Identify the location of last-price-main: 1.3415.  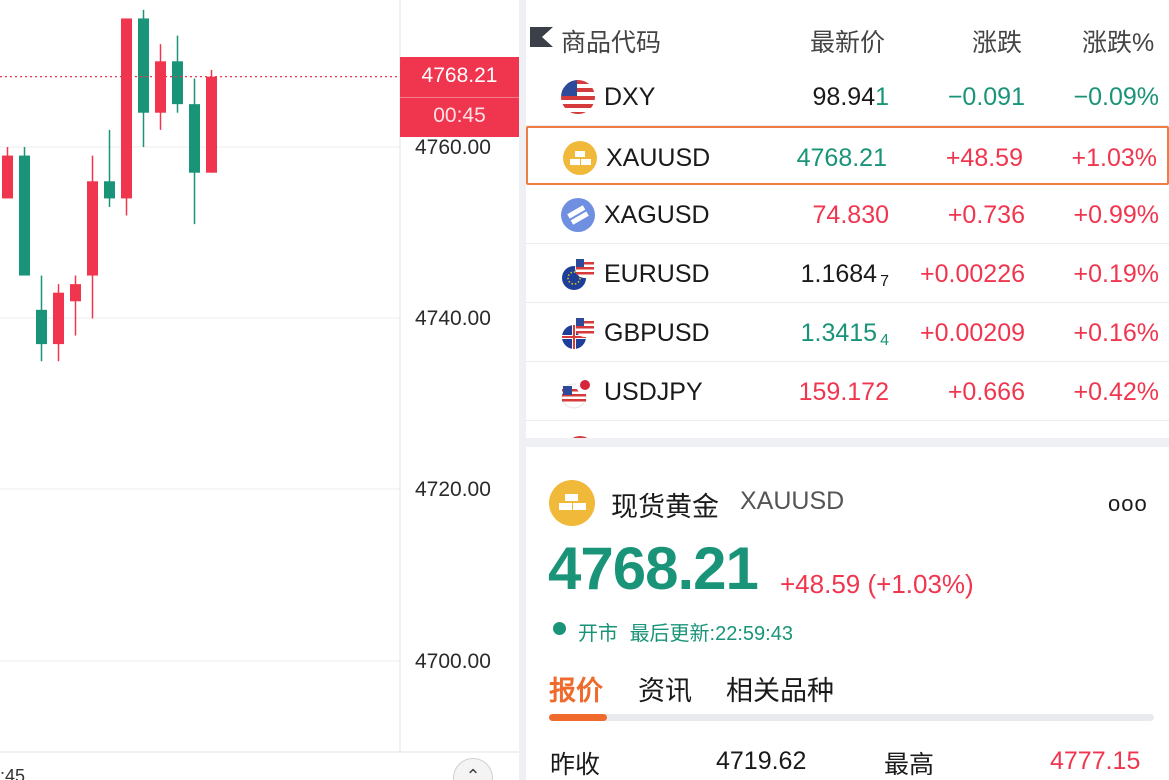
(839, 333).